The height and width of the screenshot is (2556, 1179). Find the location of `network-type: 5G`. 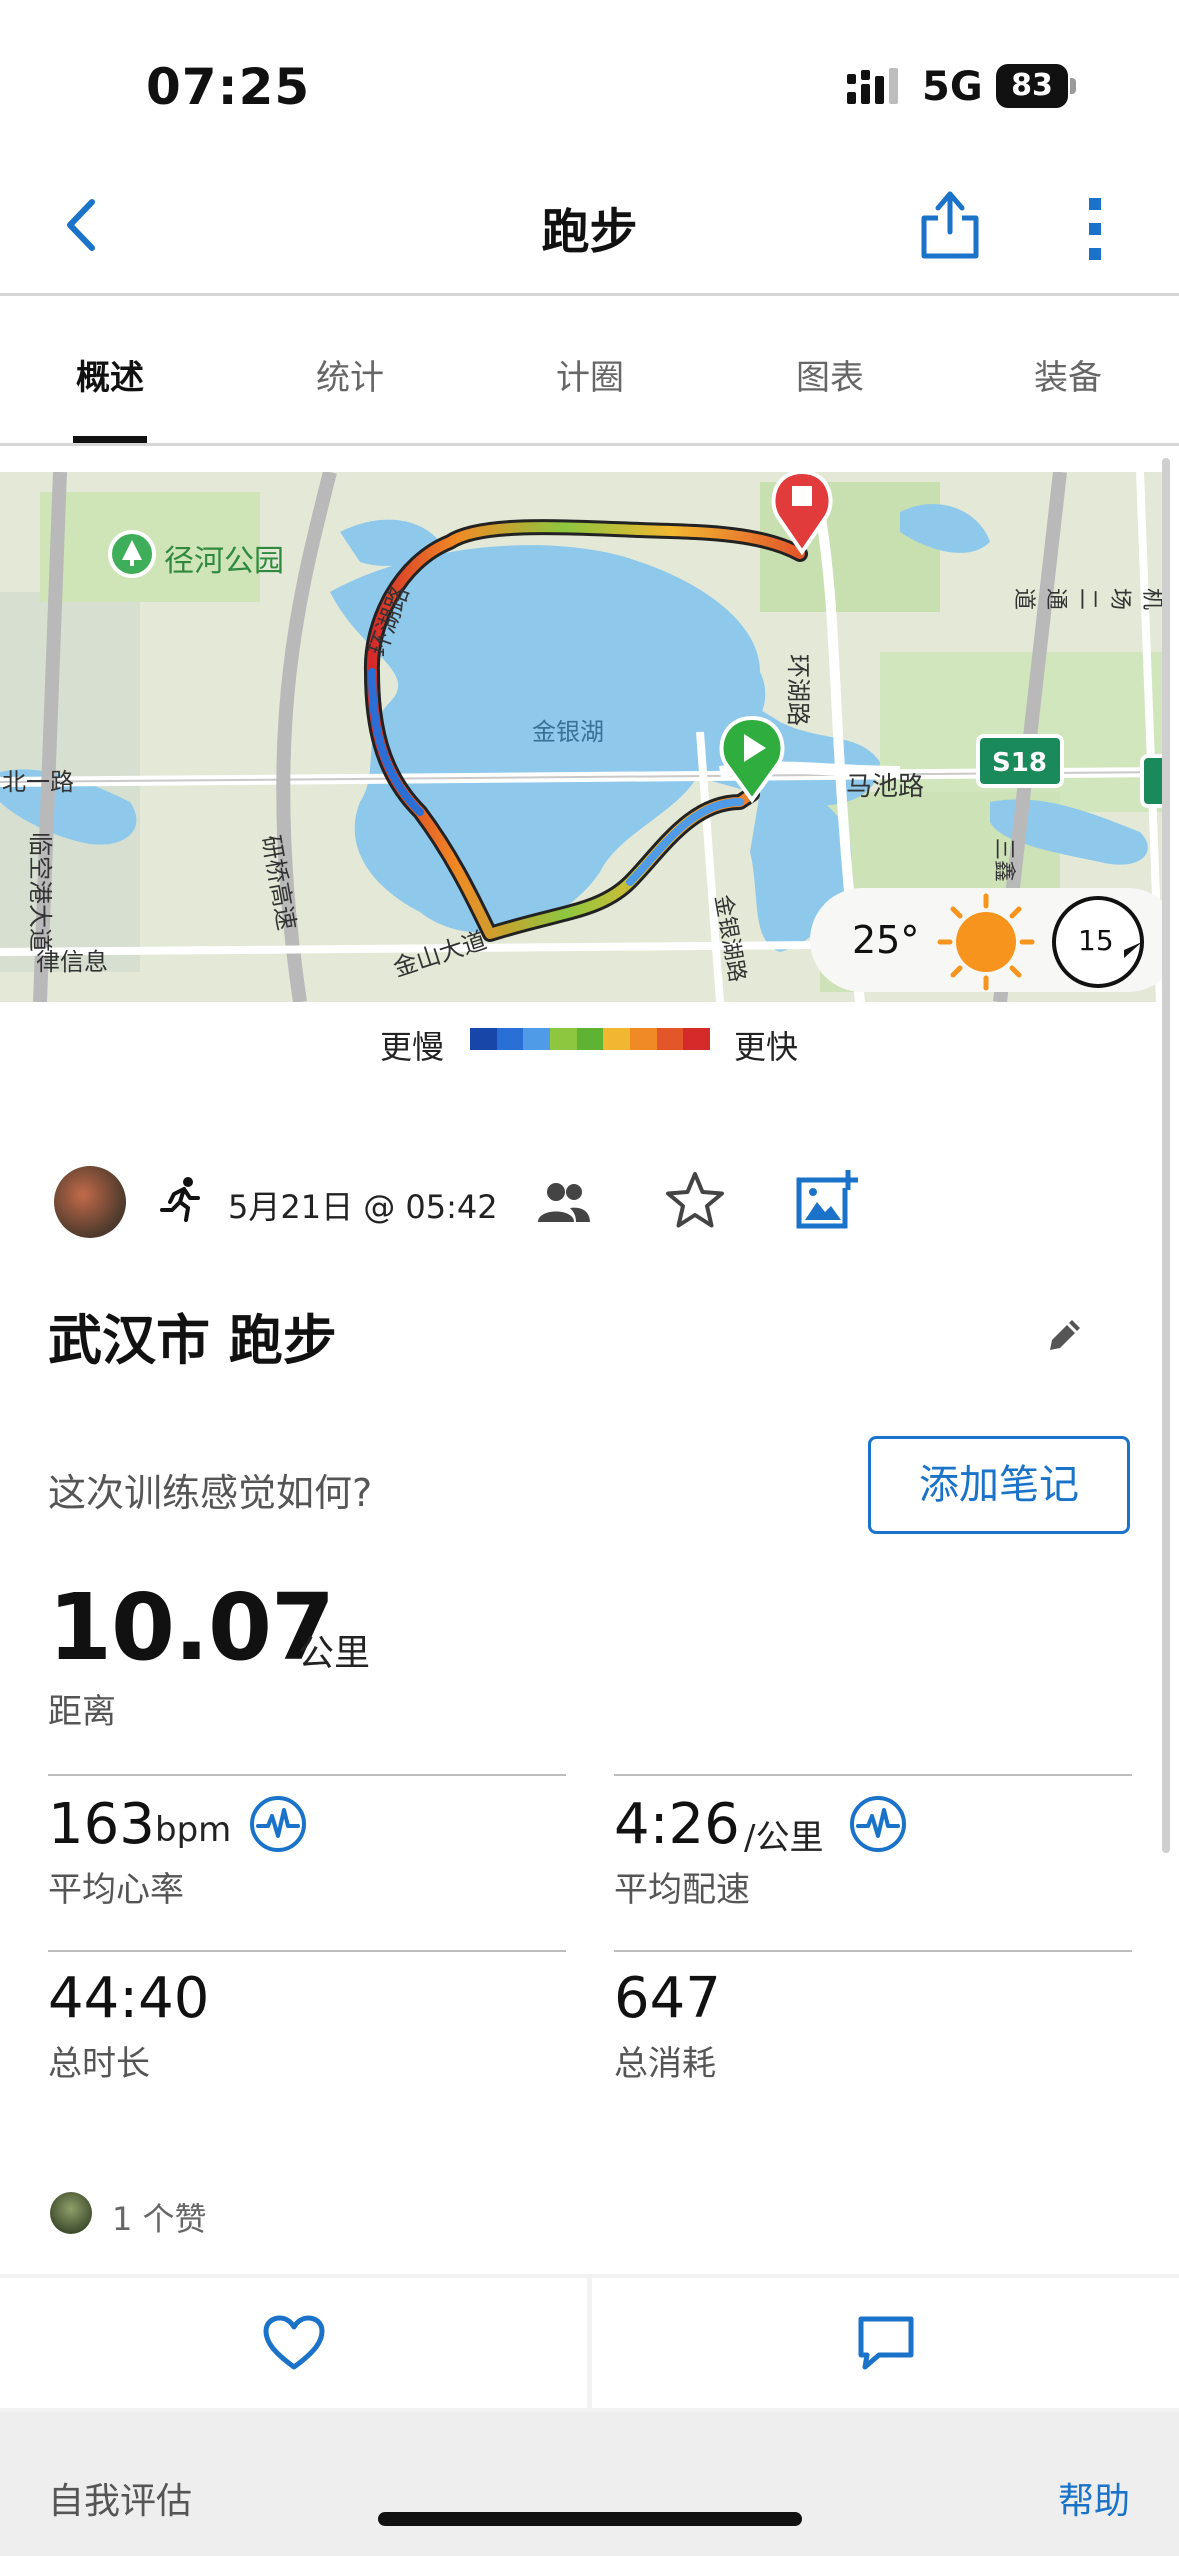

network-type: 5G is located at coordinates (952, 87).